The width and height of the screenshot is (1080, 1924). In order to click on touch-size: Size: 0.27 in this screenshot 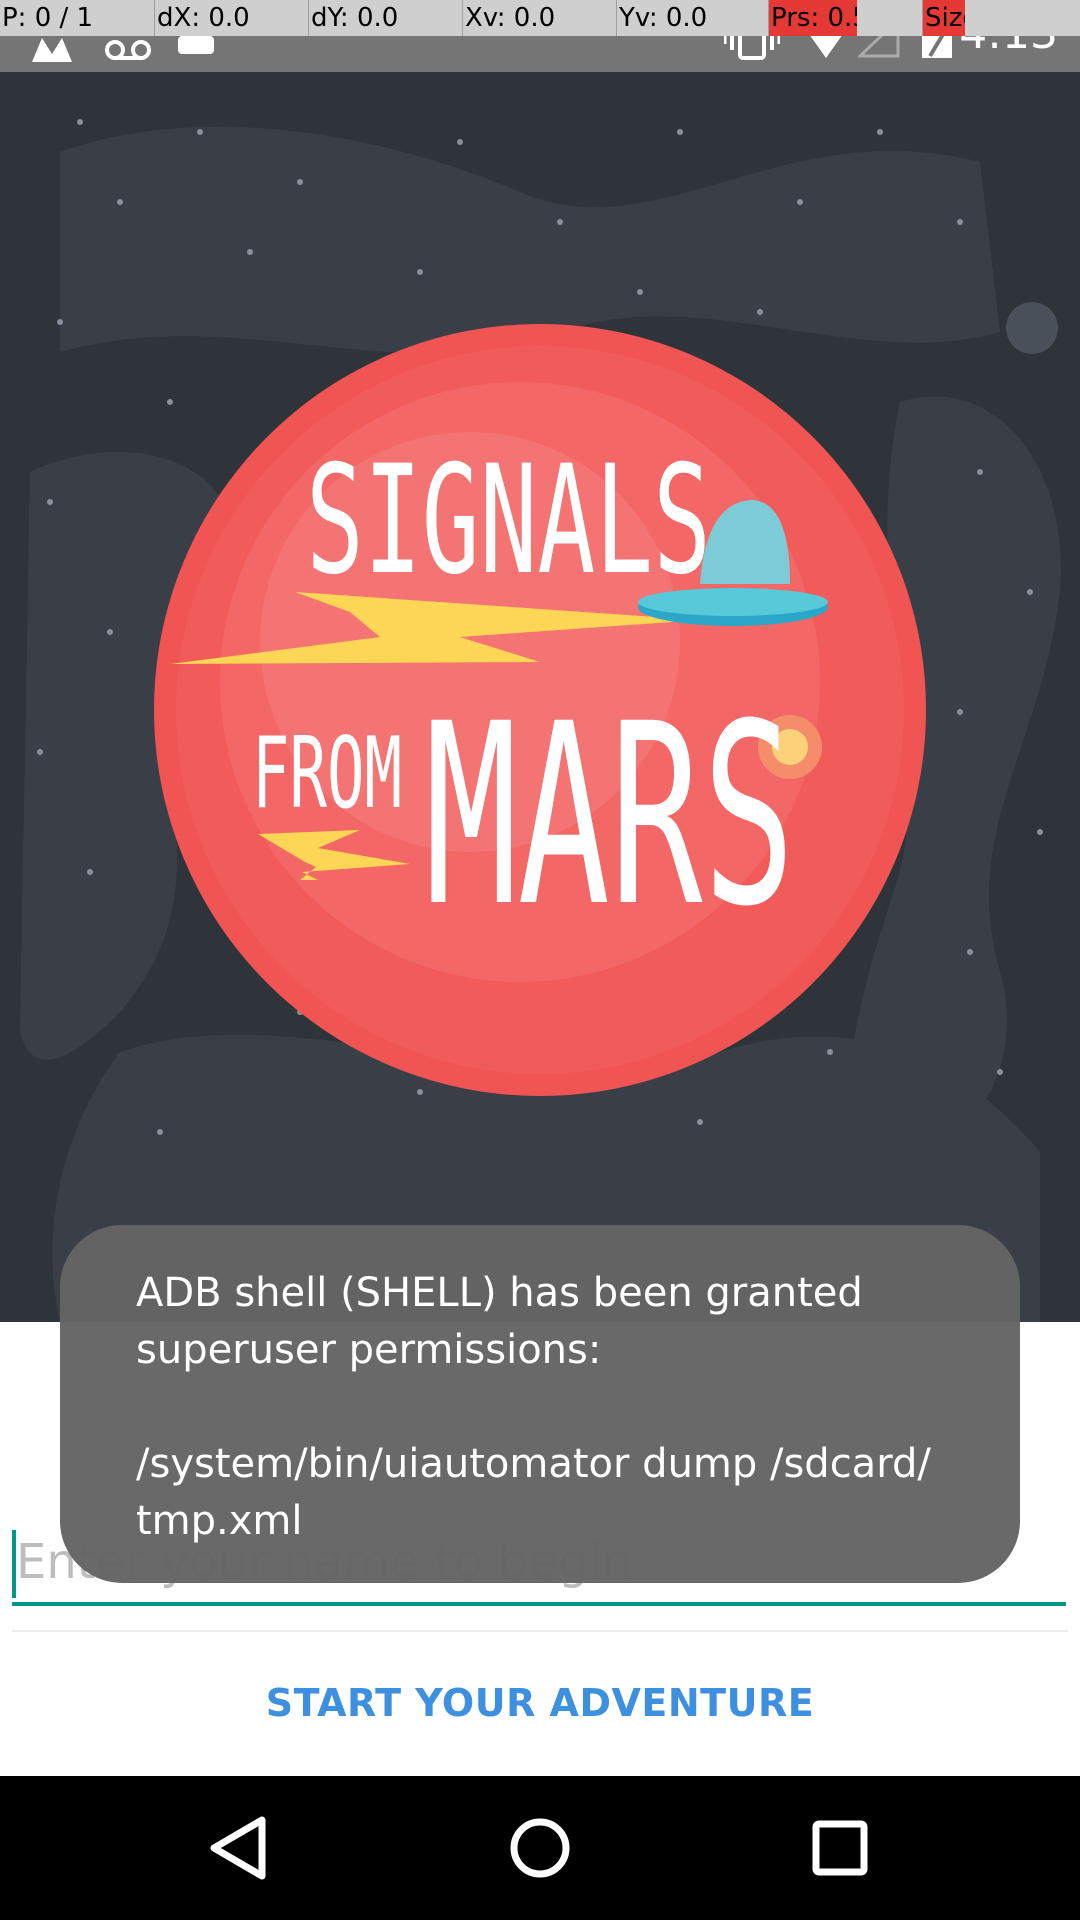, I will do `click(944, 18)`.